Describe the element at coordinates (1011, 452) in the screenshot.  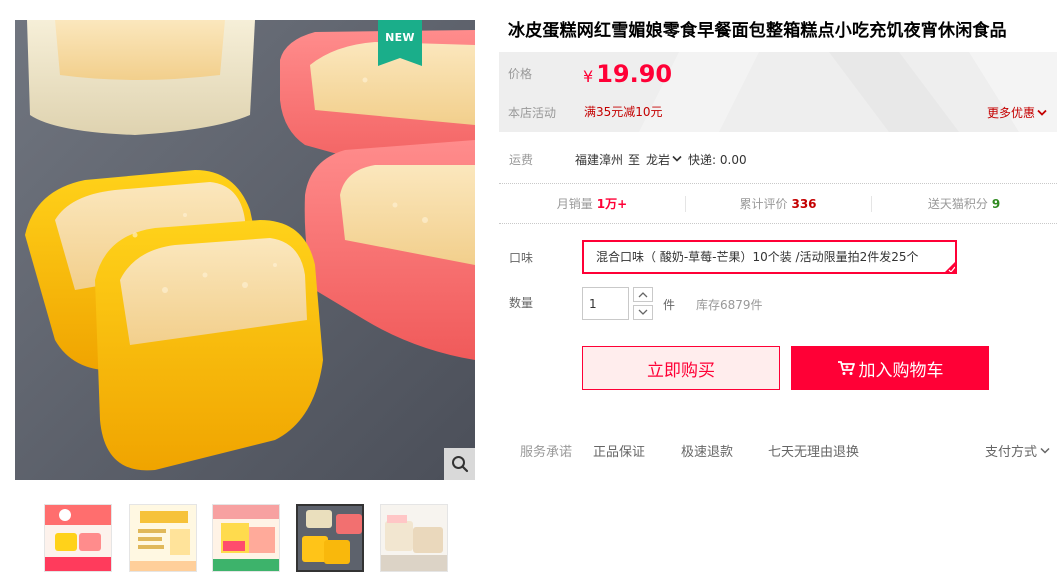
I see `payment-methods-label: 支付方式` at that location.